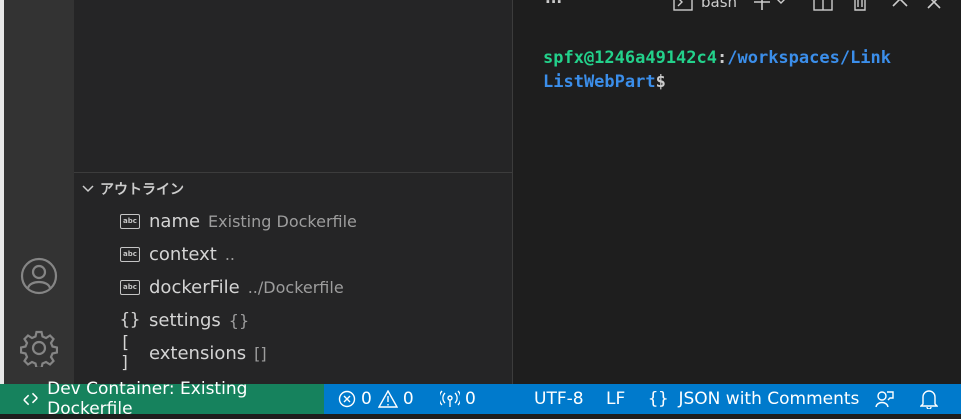 The height and width of the screenshot is (419, 961). What do you see at coordinates (722, 58) in the screenshot?
I see `prompt-colon: :` at bounding box center [722, 58].